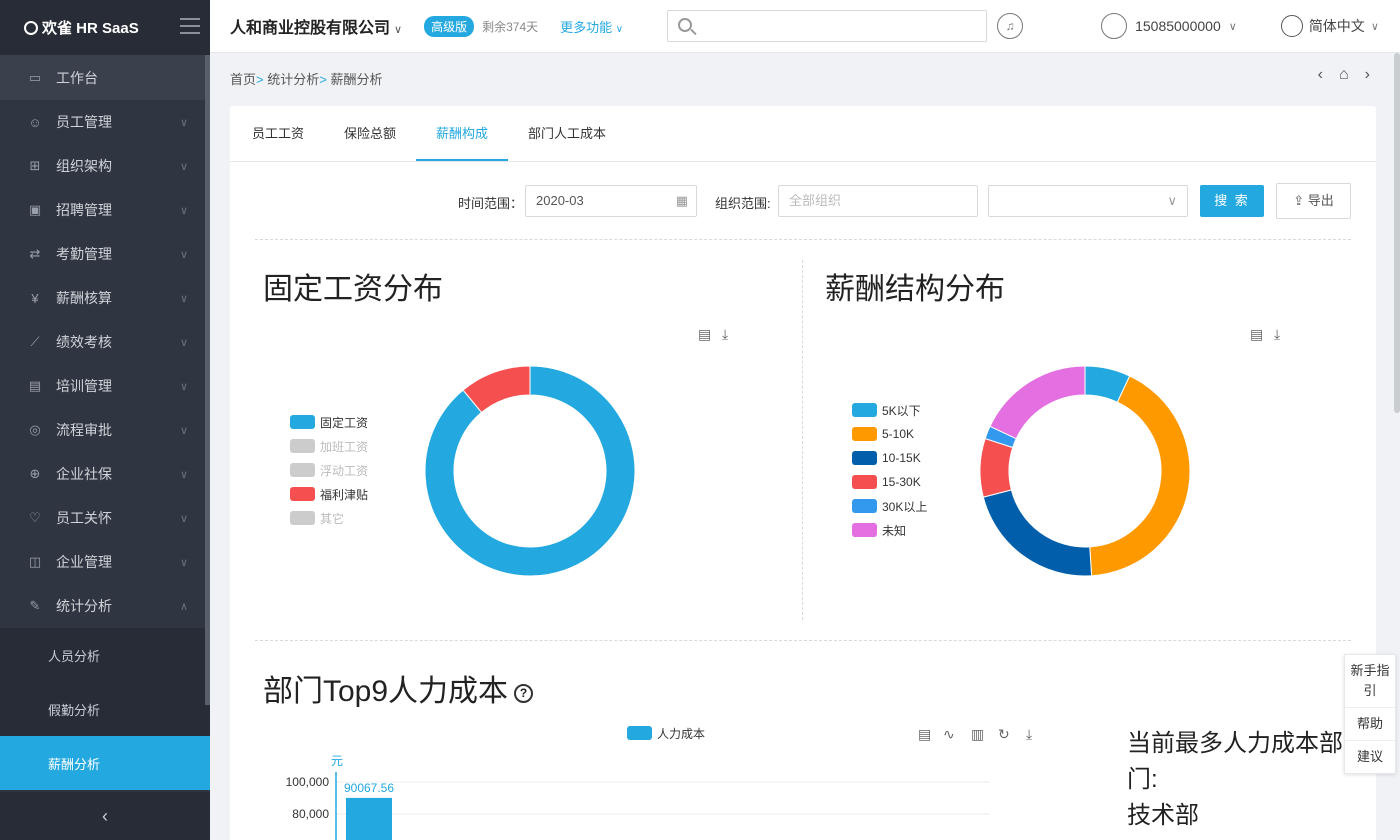 This screenshot has height=840, width=1400. Describe the element at coordinates (1329, 26) in the screenshot. I see `language-switcher: 简体中文 ∨` at that location.